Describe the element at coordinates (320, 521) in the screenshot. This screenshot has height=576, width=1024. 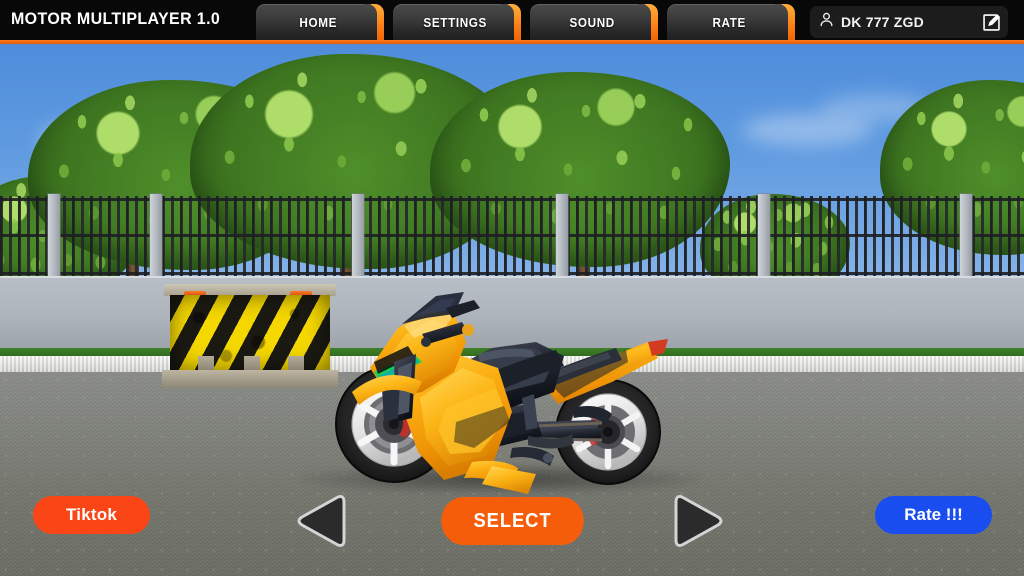
I see `previous-vehicle-button` at that location.